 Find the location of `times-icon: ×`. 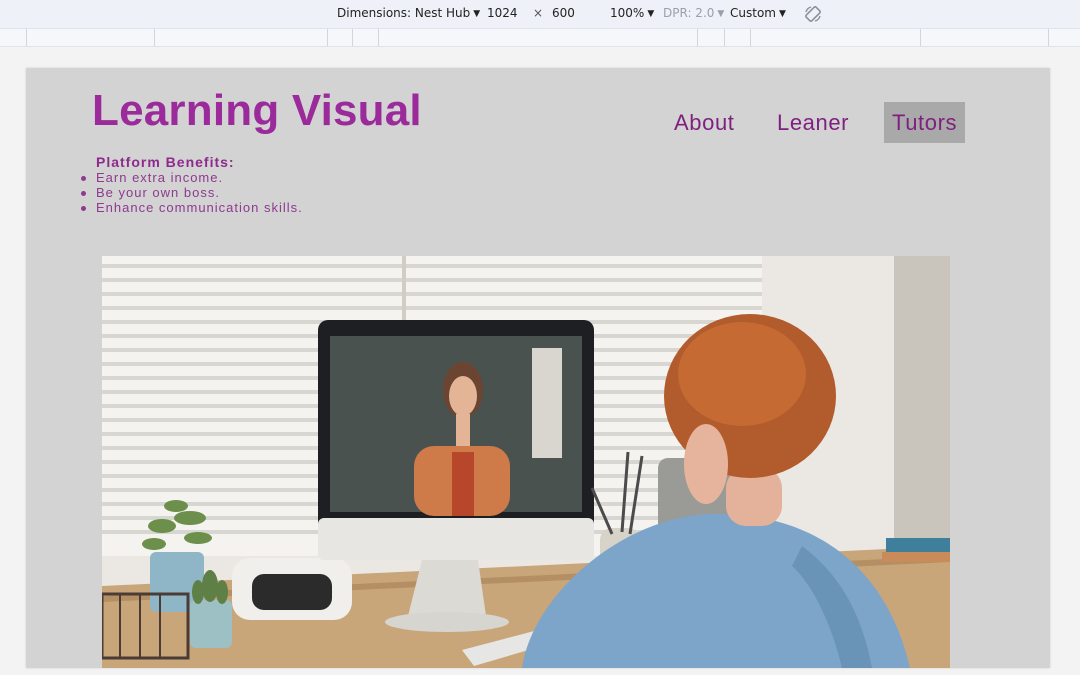

times-icon: × is located at coordinates (538, 13).